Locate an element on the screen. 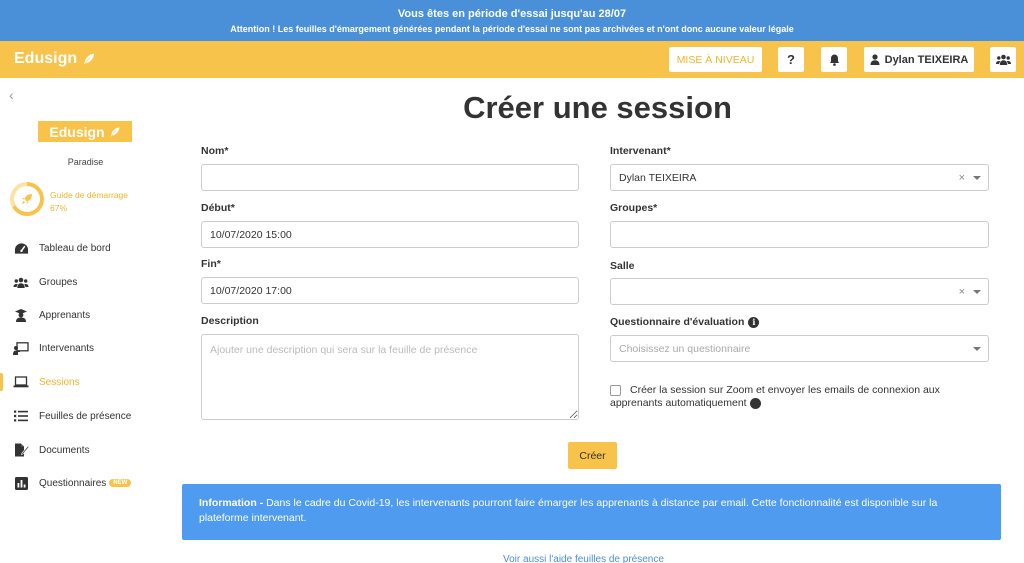  sidebar-item-questionnaires: Questionnaires NEW is located at coordinates (85, 483).